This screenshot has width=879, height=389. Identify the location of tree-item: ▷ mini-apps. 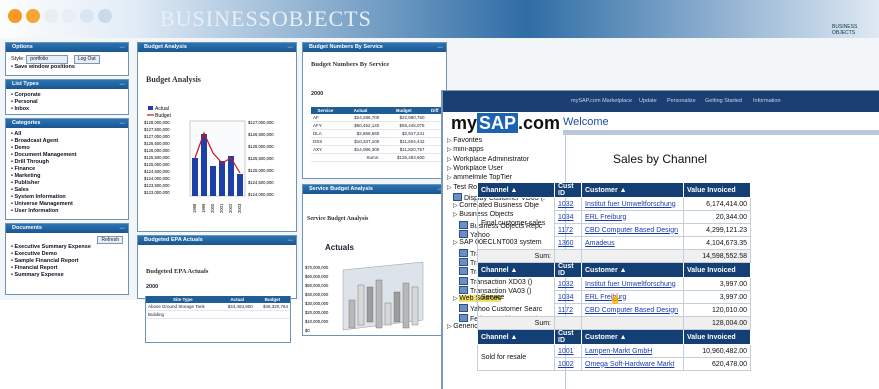
(506, 150).